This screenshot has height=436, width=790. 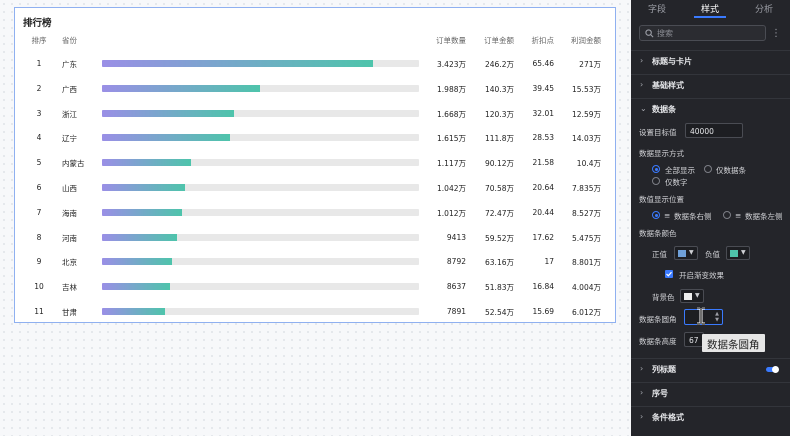 What do you see at coordinates (701, 275) in the screenshot?
I see `gradient-checkbox-label: 开启渐变效果` at bounding box center [701, 275].